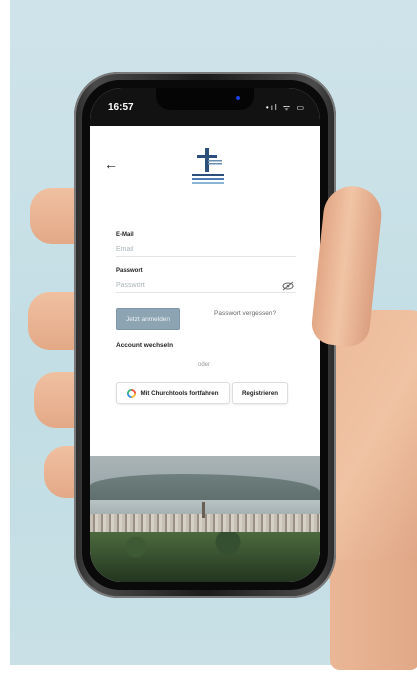 The image size is (417, 673). What do you see at coordinates (373, 615) in the screenshot?
I see `hand-wrist` at bounding box center [373, 615].